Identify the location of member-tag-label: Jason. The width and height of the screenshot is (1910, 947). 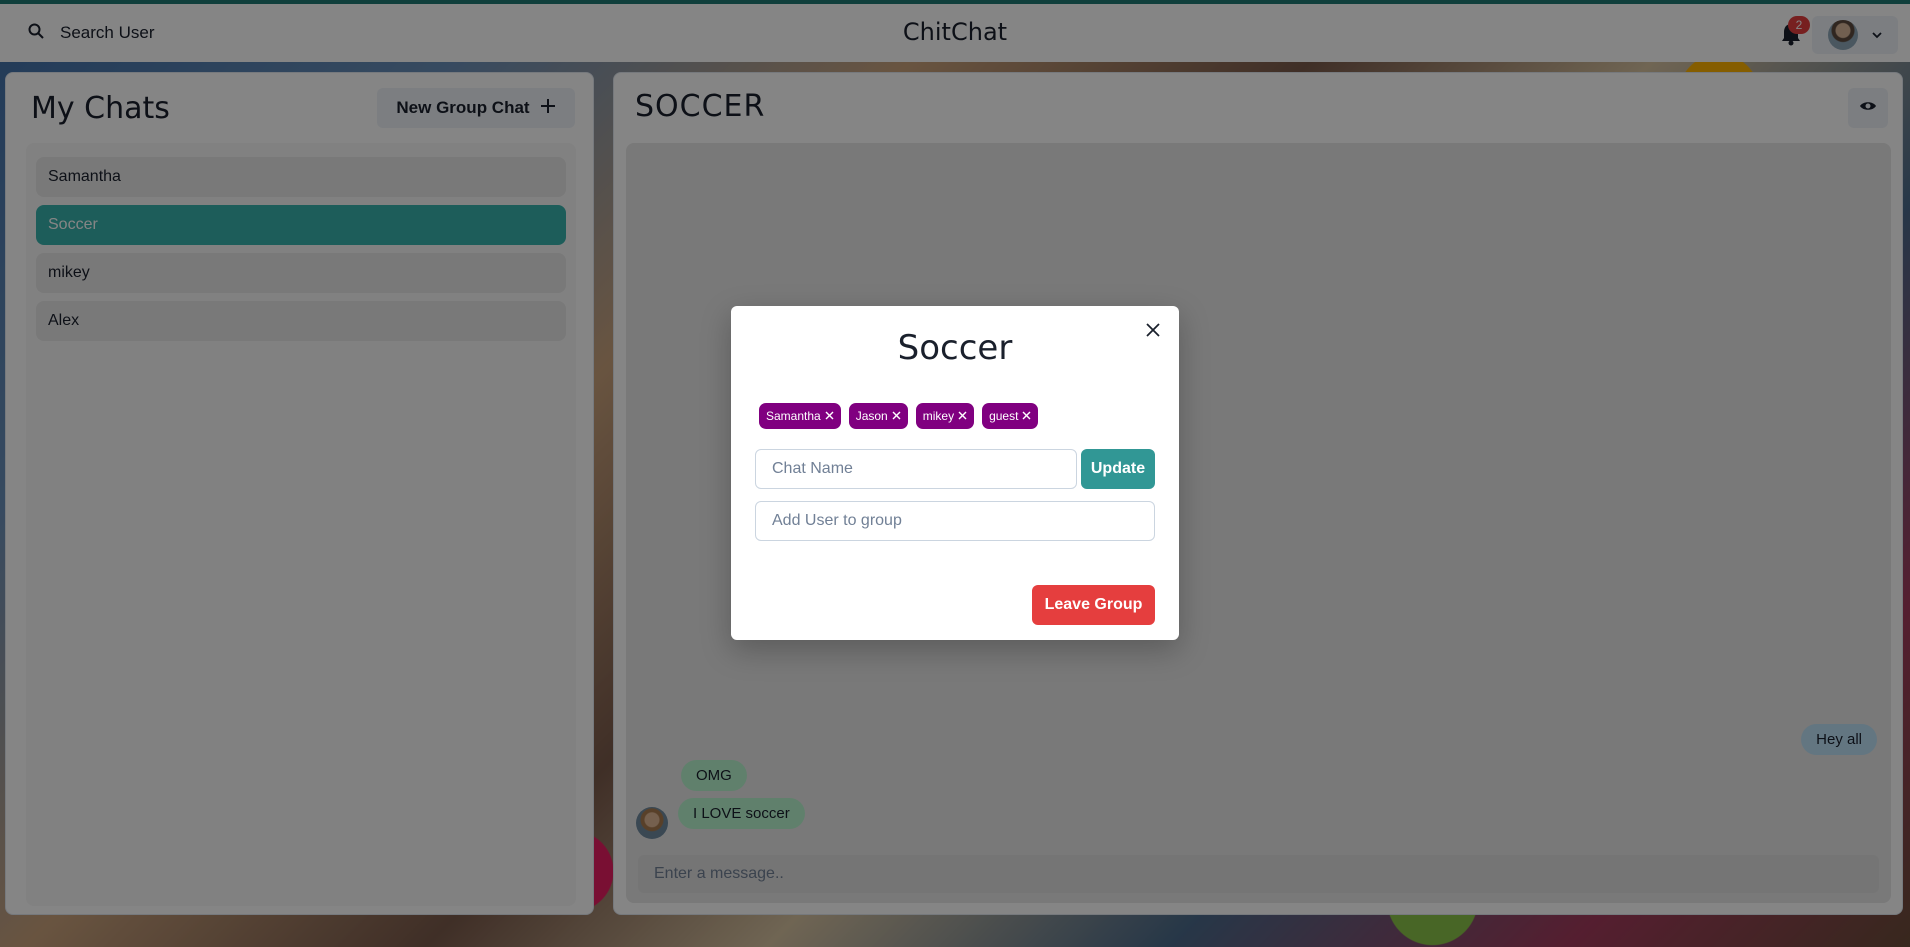
(871, 416).